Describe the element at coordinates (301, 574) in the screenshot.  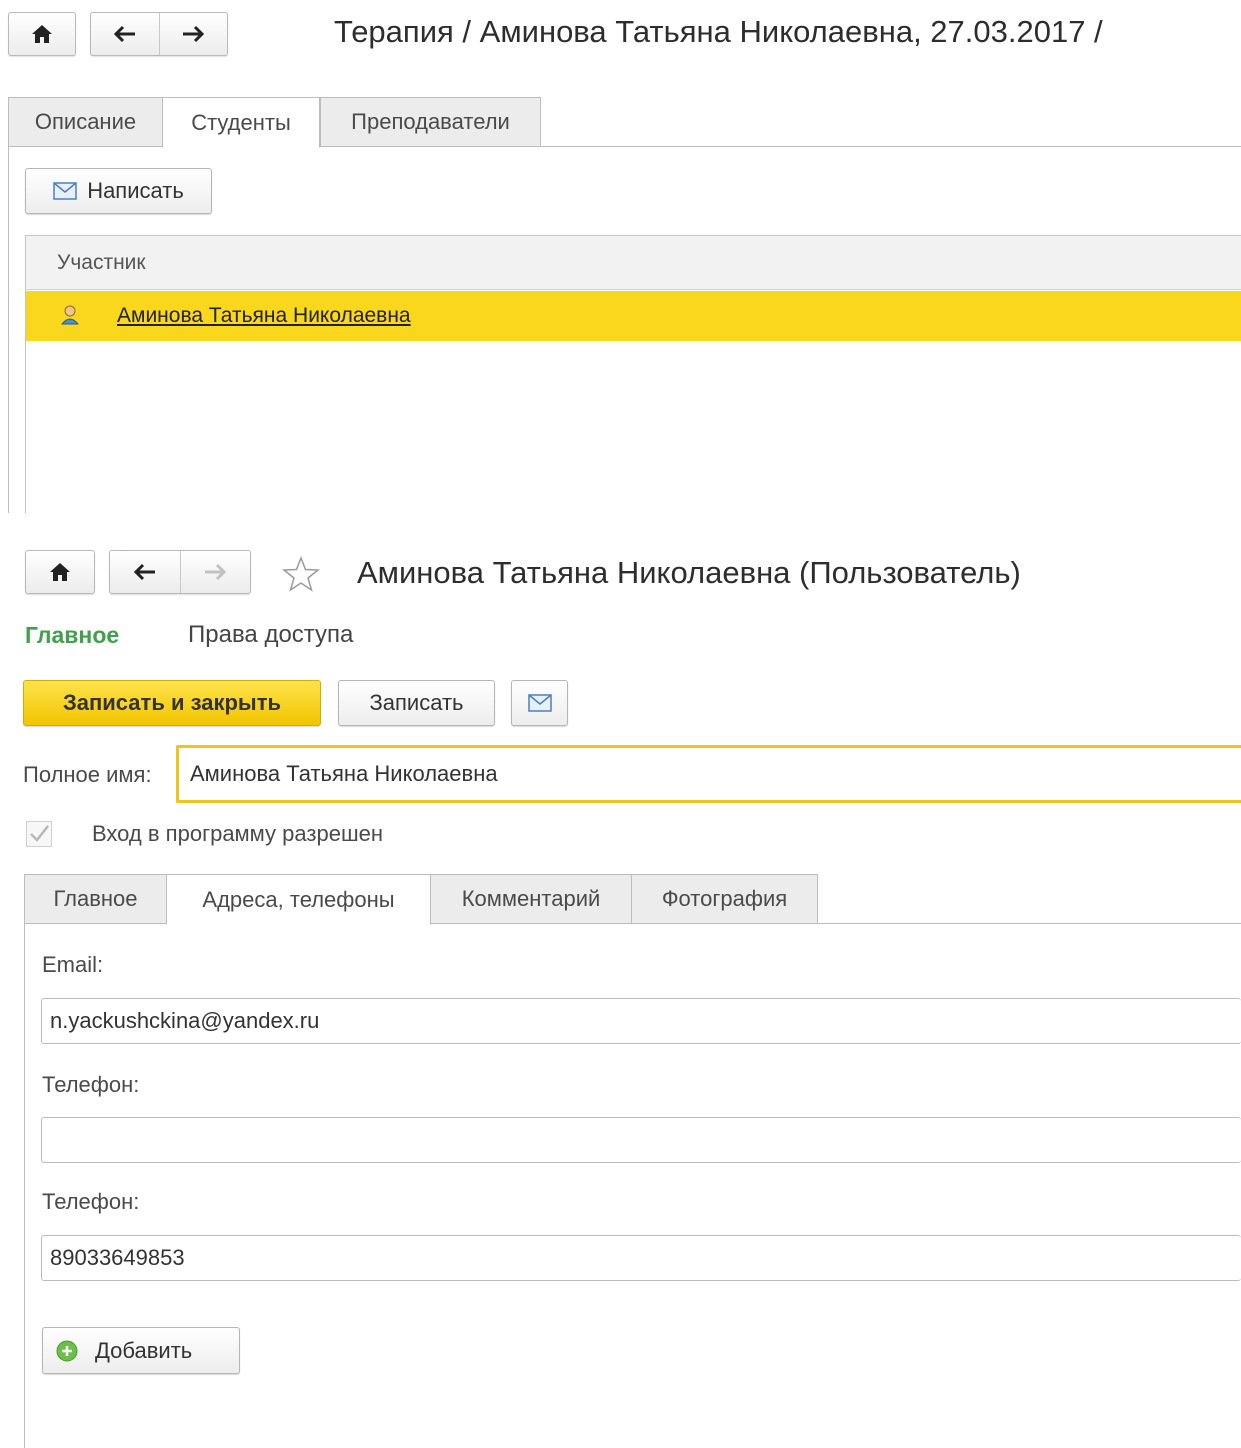
I see `favorite-star-icon` at that location.